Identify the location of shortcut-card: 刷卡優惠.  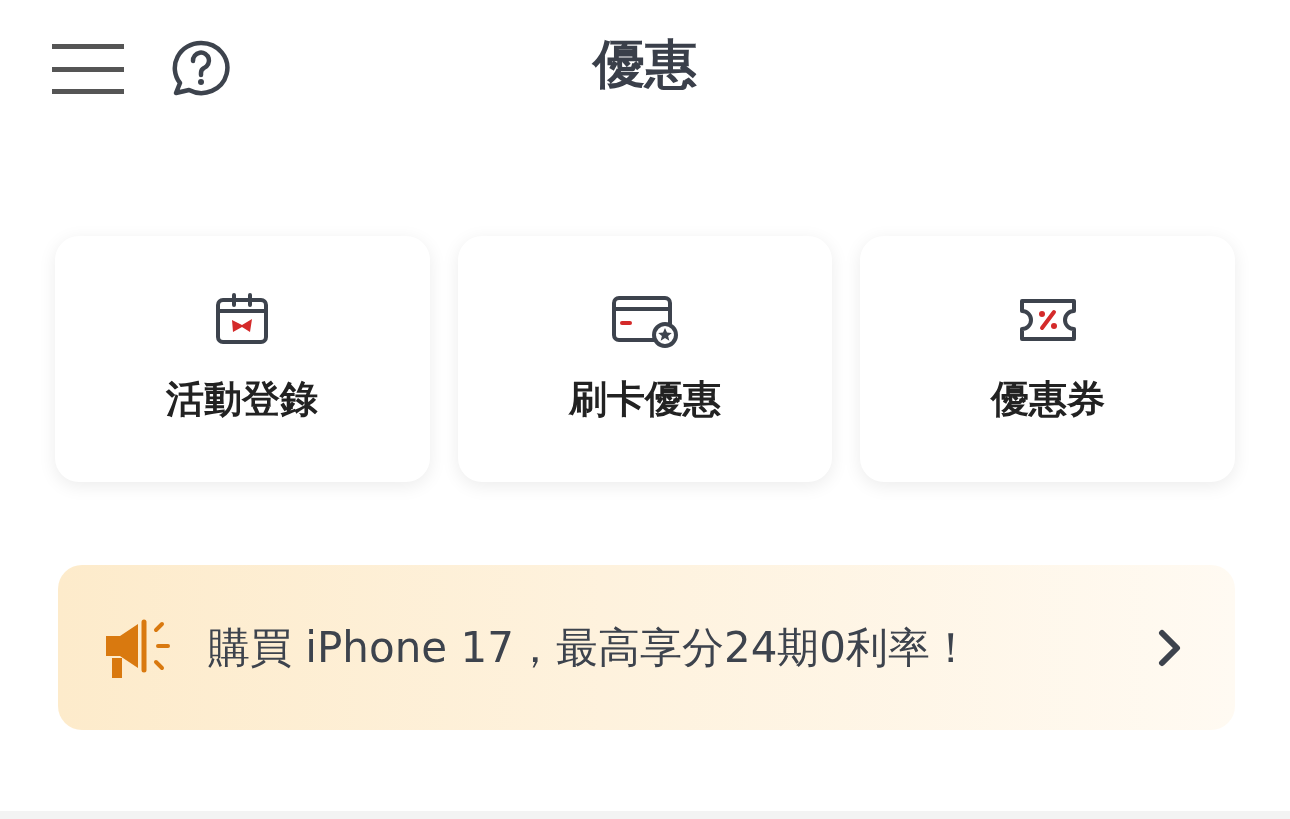
(645, 359).